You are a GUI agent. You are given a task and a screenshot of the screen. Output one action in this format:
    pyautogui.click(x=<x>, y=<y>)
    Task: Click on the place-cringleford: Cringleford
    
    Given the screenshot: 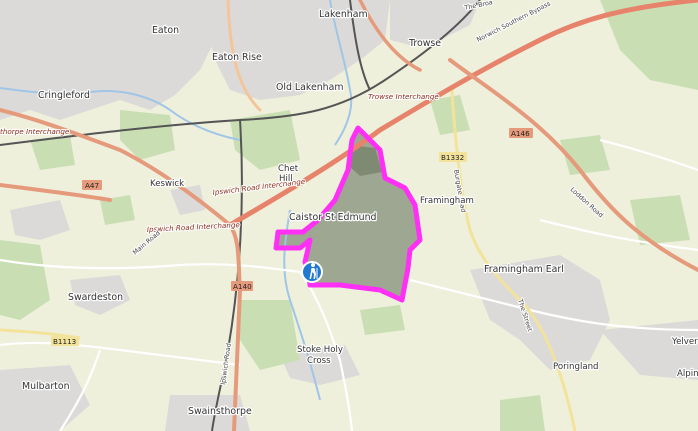 What is the action you would take?
    pyautogui.click(x=64, y=95)
    